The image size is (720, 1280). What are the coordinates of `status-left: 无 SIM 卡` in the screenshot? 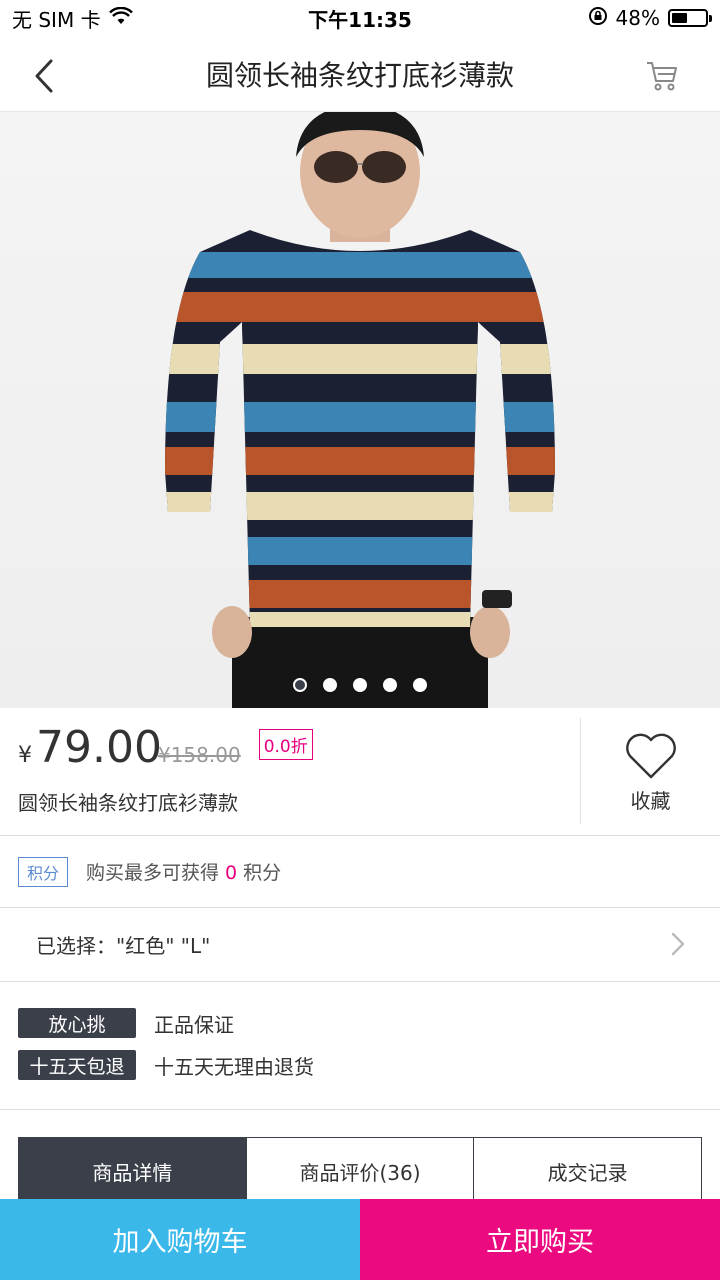 It's located at (72, 18).